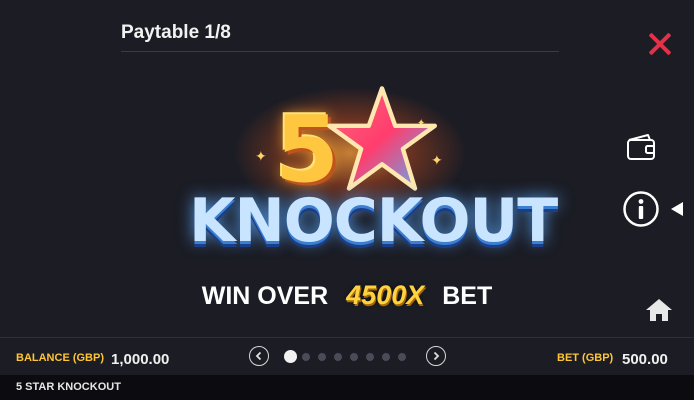 The image size is (694, 400). What do you see at coordinates (373, 221) in the screenshot?
I see `logo-knockout: KNOCKOUT` at bounding box center [373, 221].